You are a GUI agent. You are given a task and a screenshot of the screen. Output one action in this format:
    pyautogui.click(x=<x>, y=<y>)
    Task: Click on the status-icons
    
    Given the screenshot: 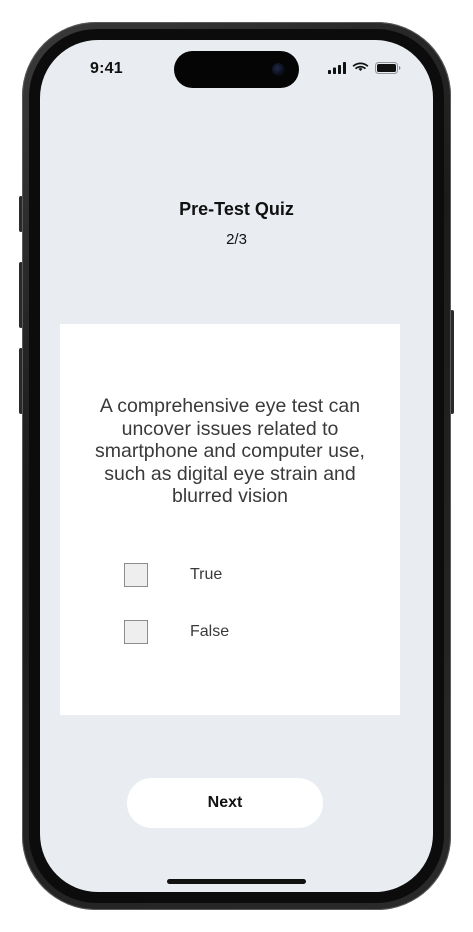 What is the action you would take?
    pyautogui.click(x=364, y=68)
    